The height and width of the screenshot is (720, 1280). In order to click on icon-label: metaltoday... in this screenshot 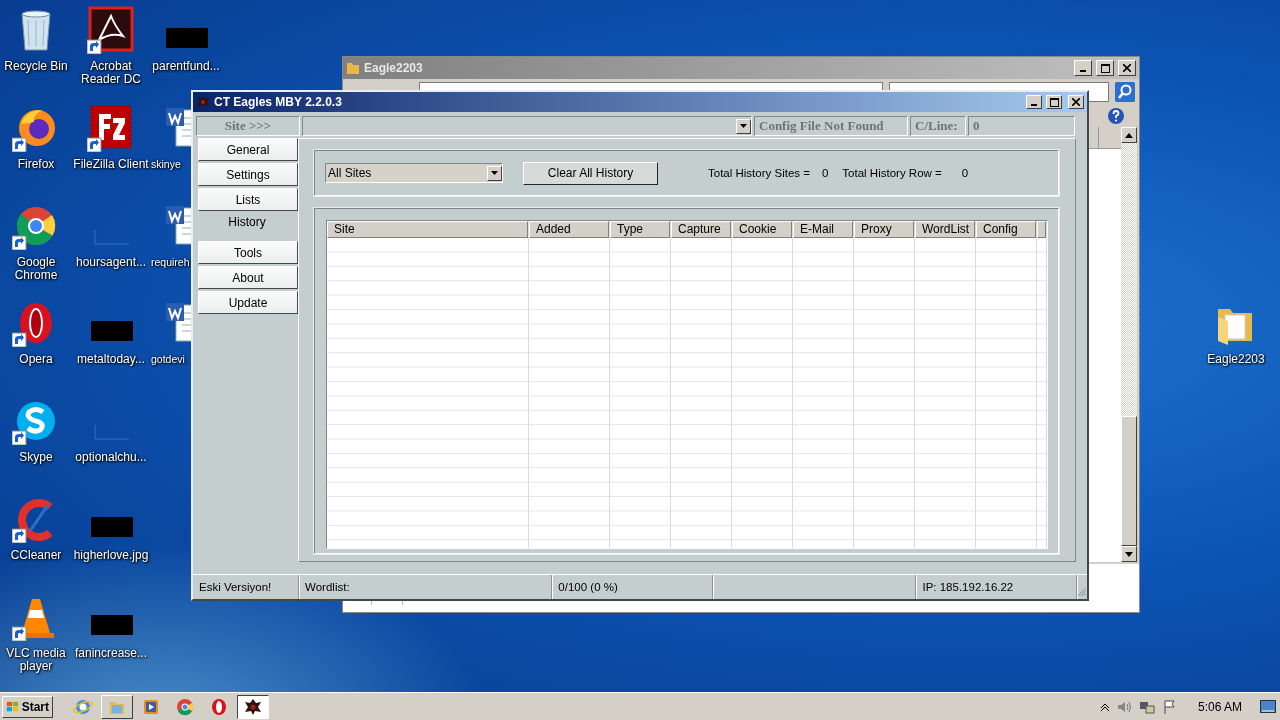, I will do `click(111, 359)`.